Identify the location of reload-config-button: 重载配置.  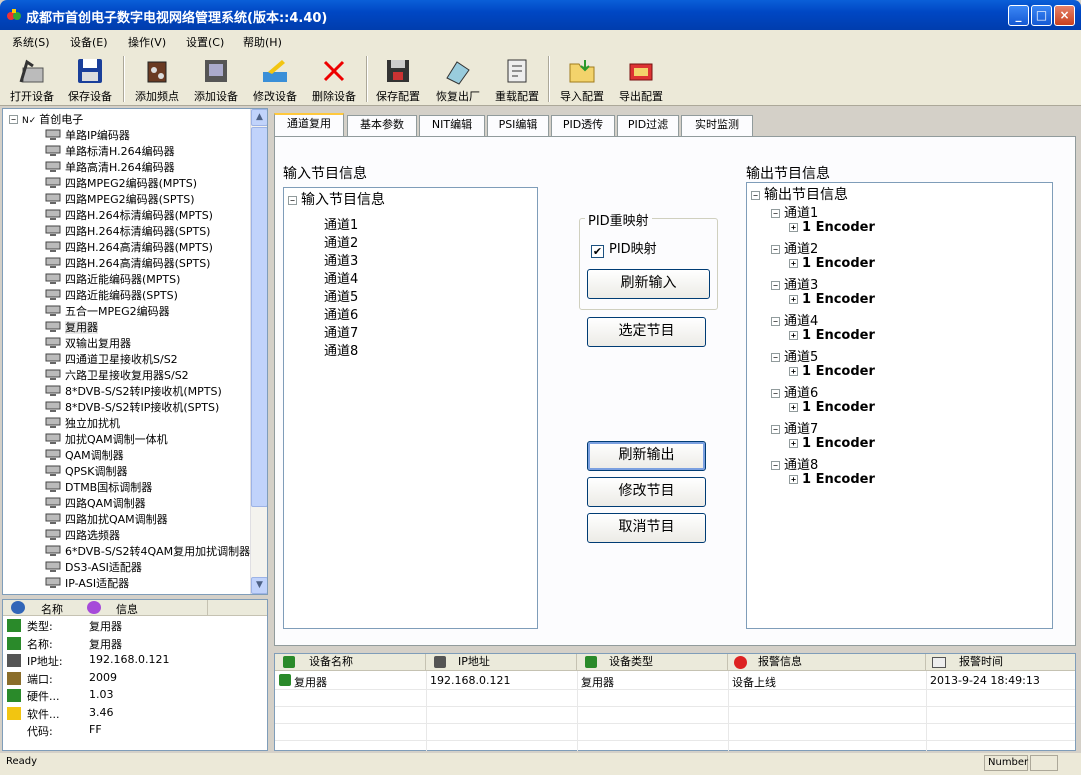
(517, 79).